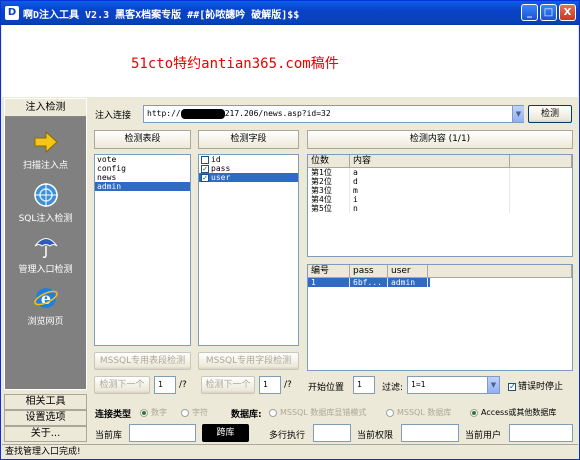 The image size is (580, 460). Describe the element at coordinates (440, 199) in the screenshot. I see `table-row: 第4位 i` at that location.